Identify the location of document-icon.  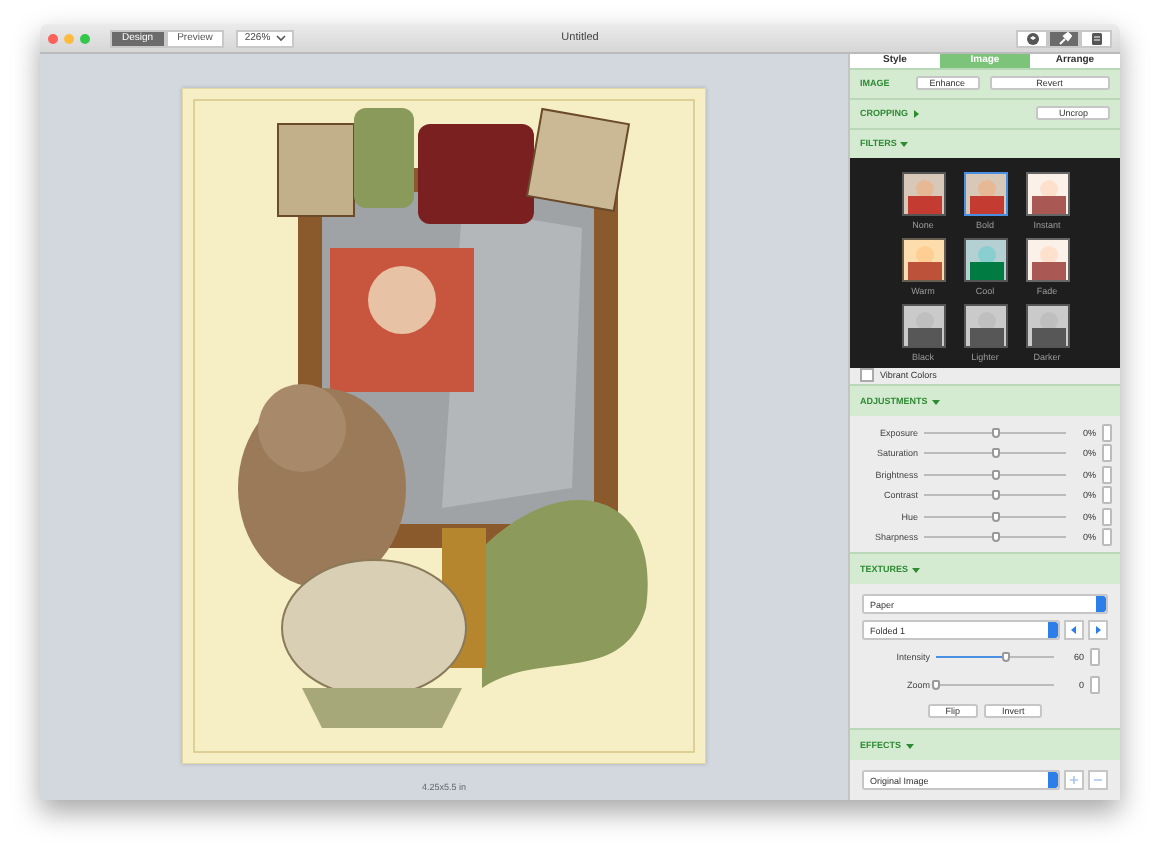
(1096, 38).